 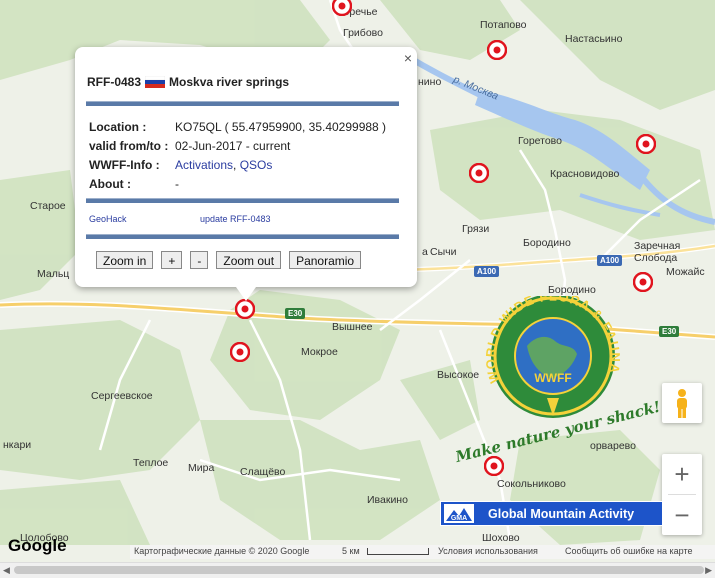 I want to click on place-label: Настасьино, so click(x=594, y=39).